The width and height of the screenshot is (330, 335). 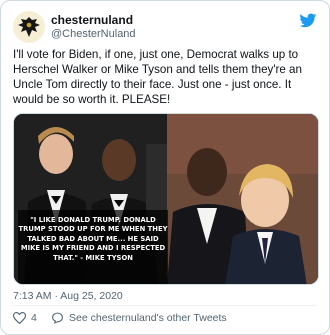 I want to click on eagle-avatar-icon, so click(x=29, y=27).